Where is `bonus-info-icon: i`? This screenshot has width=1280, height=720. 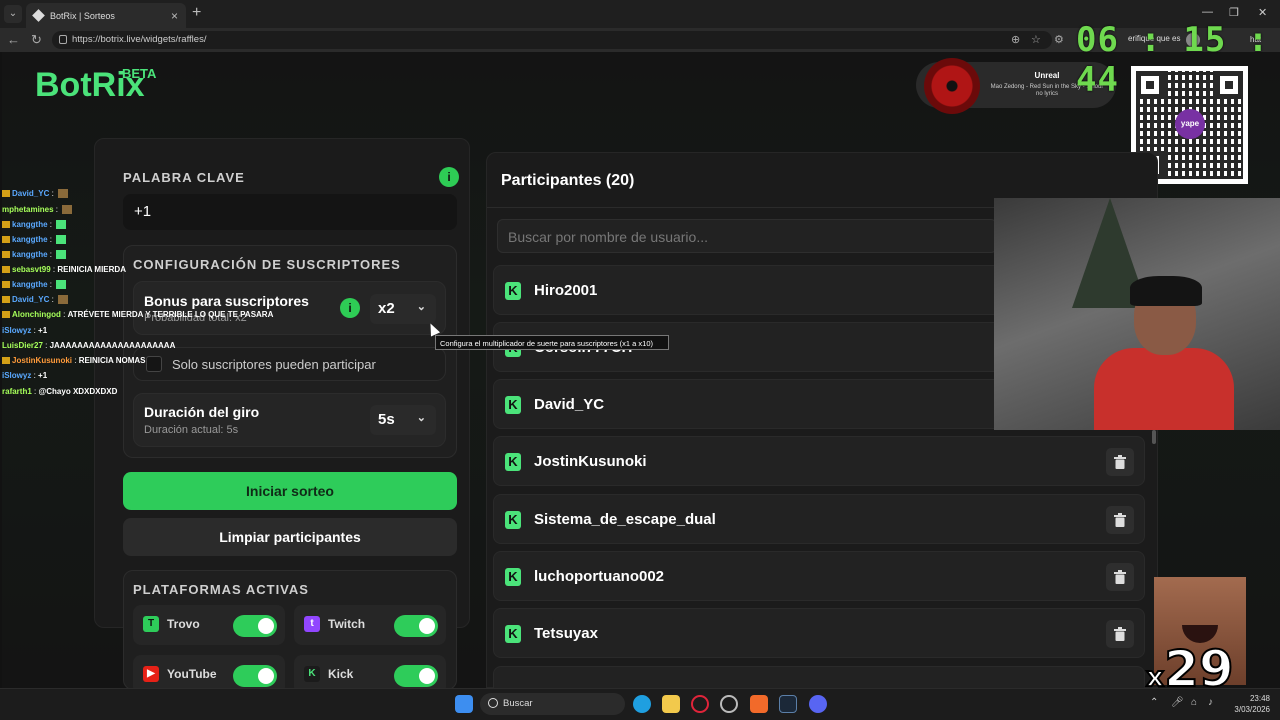
bonus-info-icon: i is located at coordinates (350, 308).